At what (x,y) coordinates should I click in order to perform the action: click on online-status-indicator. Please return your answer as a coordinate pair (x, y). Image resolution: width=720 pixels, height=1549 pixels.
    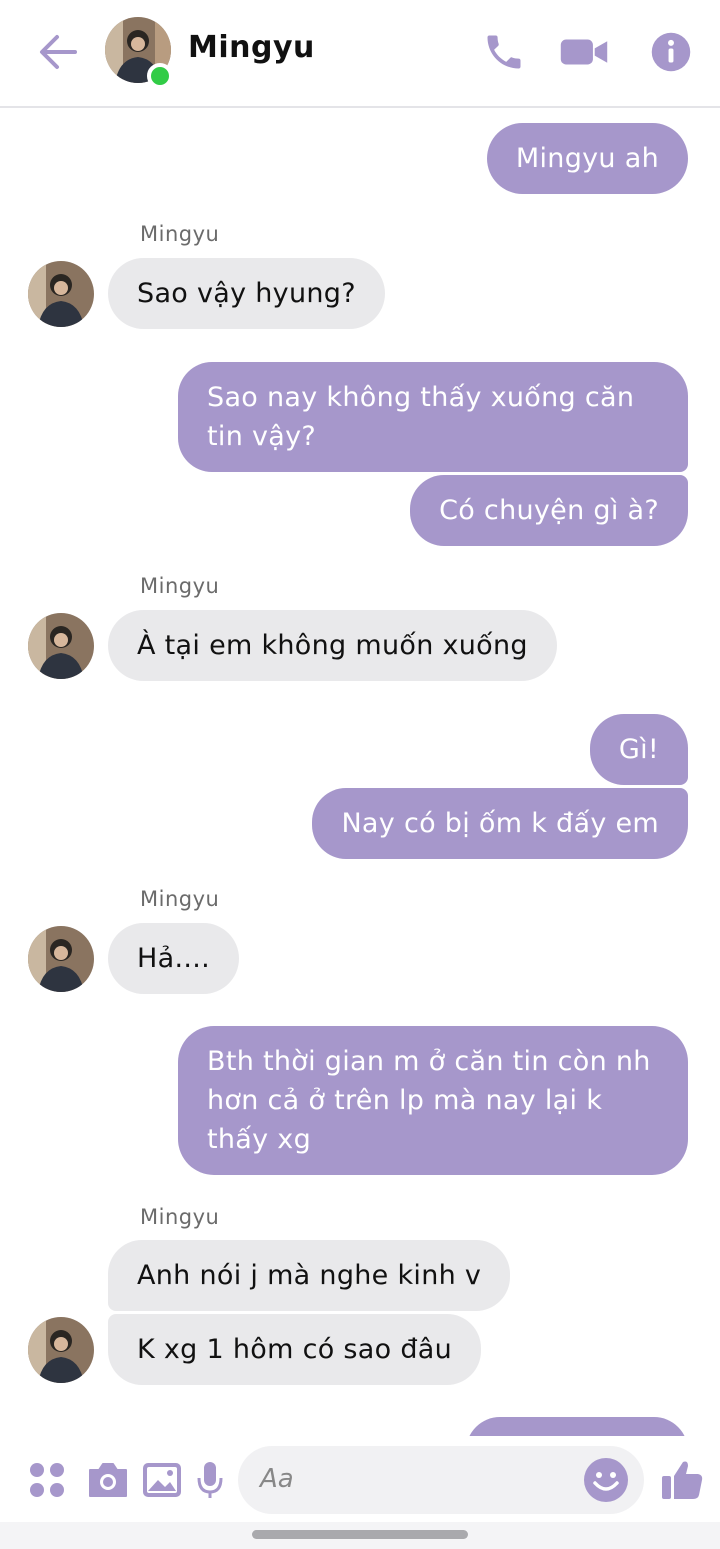
    Looking at the image, I should click on (160, 76).